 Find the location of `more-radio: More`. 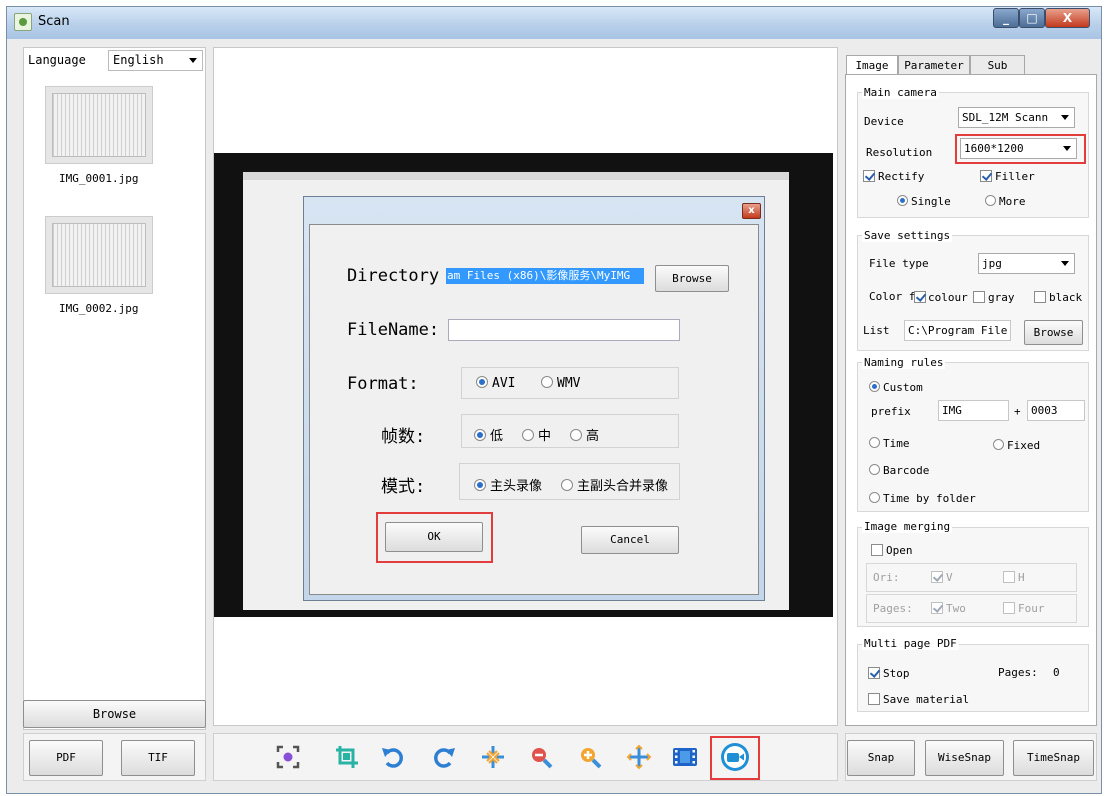

more-radio: More is located at coordinates (1005, 201).